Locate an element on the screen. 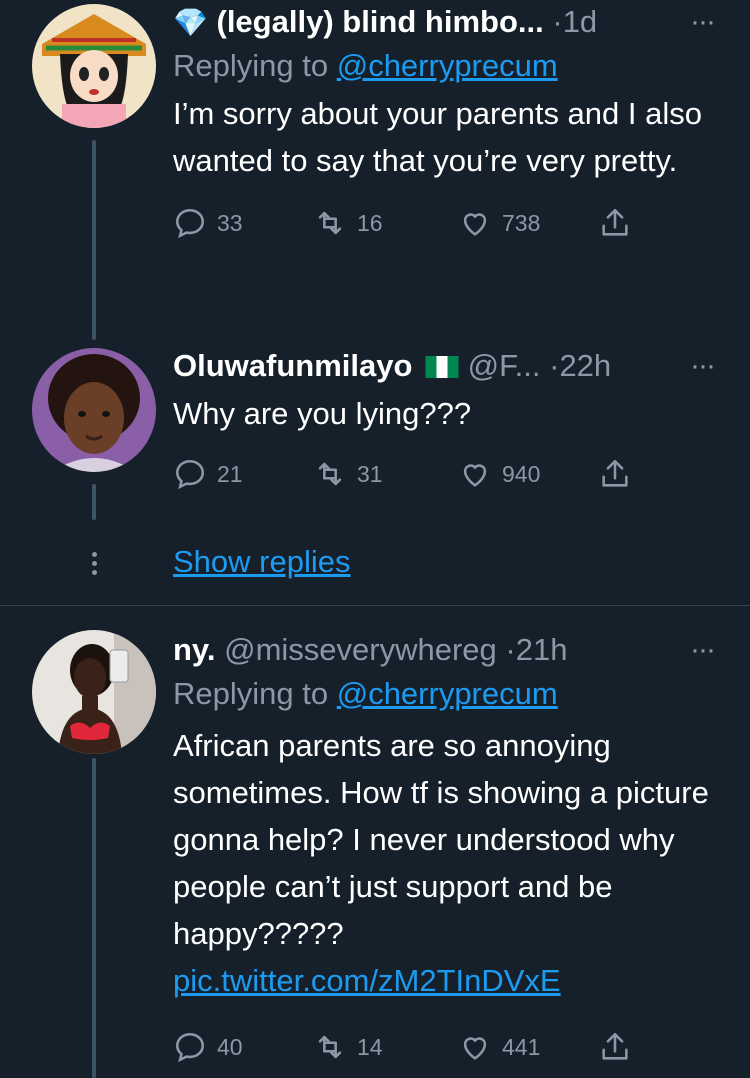  timestamp: 22h is located at coordinates (585, 365).